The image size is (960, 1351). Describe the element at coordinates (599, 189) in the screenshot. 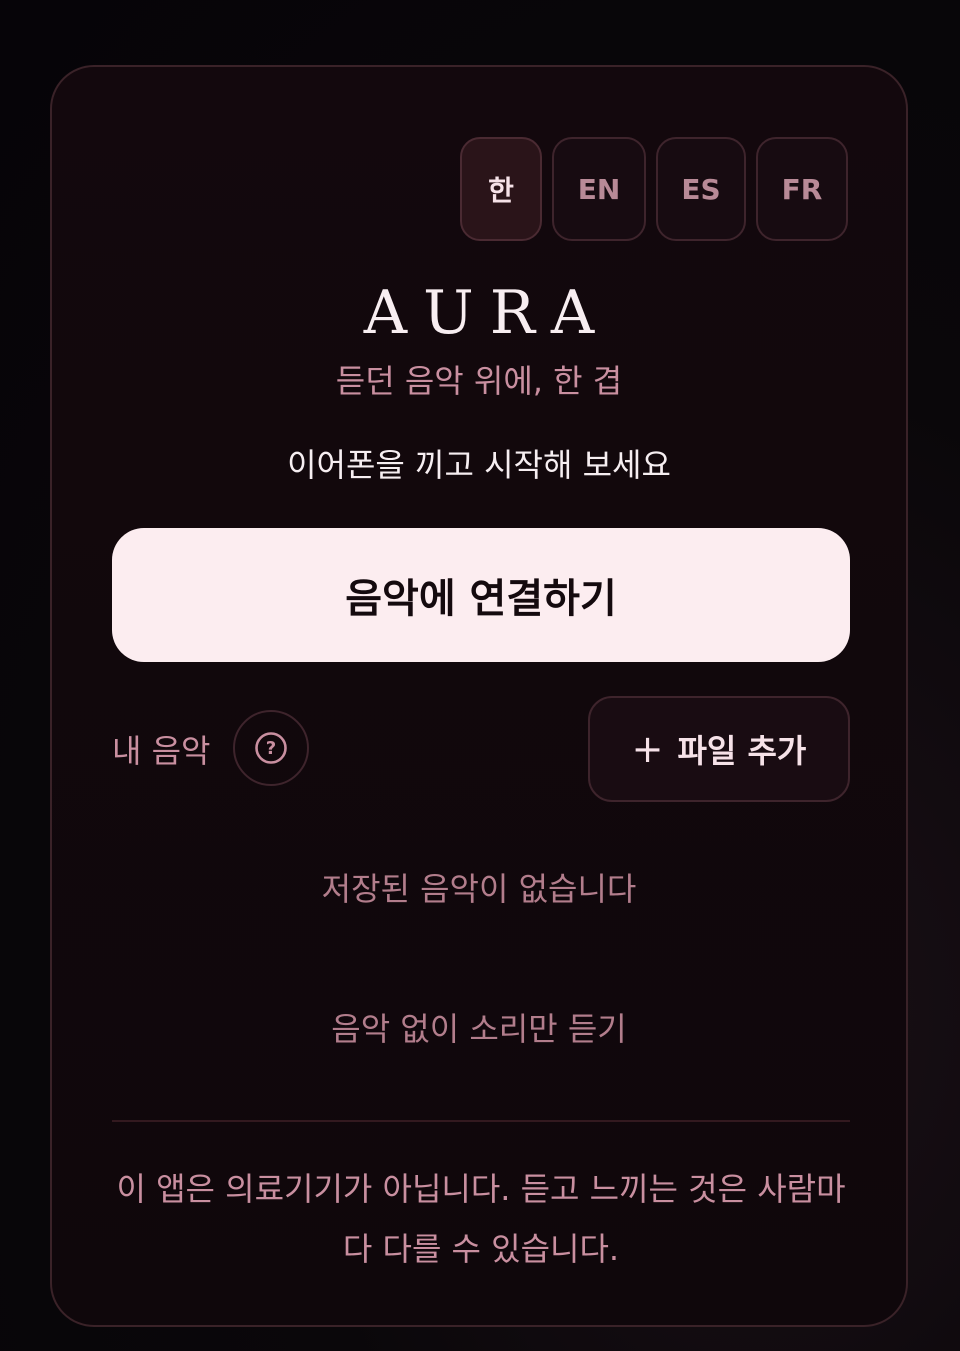

I see `lang-button-en: EN` at that location.